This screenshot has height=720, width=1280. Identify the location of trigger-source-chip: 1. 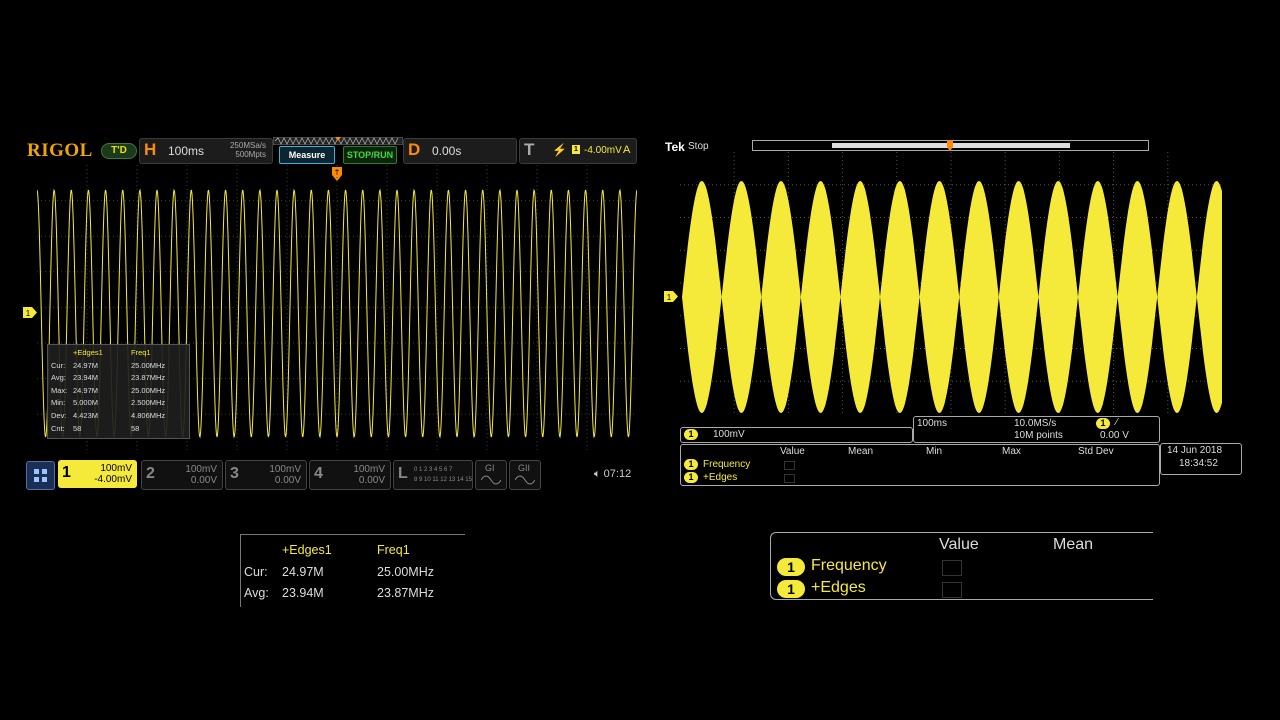
(576, 149).